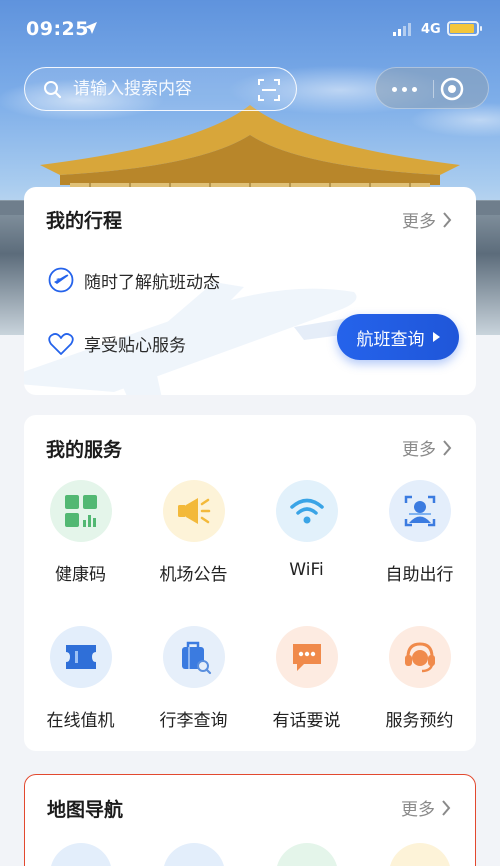  What do you see at coordinates (84, 221) in the screenshot?
I see `my-trip-title: 我的行程` at bounding box center [84, 221].